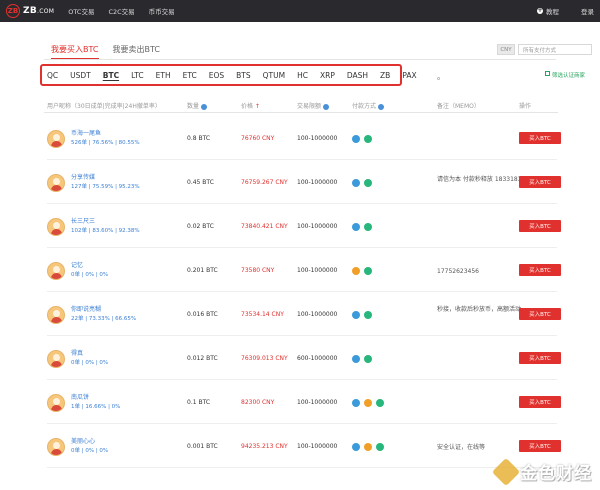  I want to click on user-name: 币海一尾鱼, so click(86, 132).